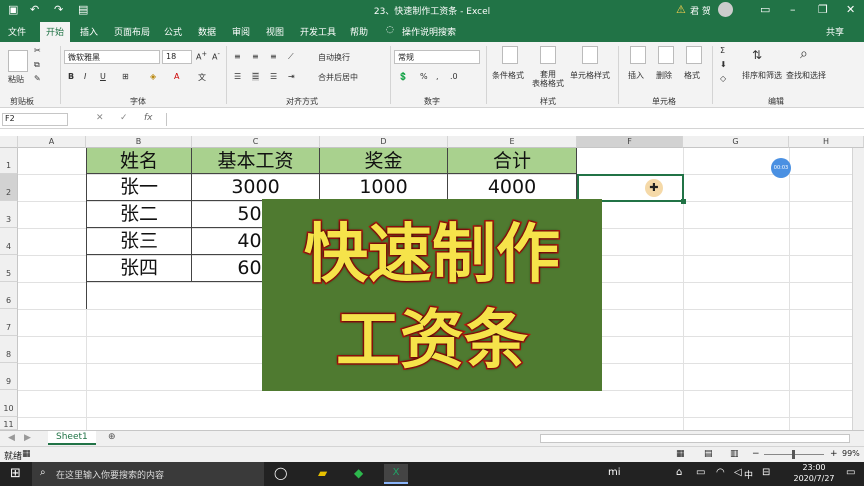 Image resolution: width=864 pixels, height=486 pixels. What do you see at coordinates (396, 474) in the screenshot?
I see `excel-taskbar-icon: X` at bounding box center [396, 474].